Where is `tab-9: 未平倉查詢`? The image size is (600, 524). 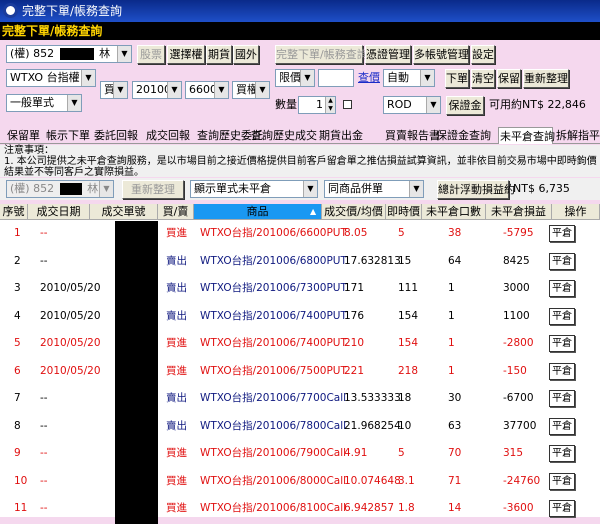 tab-9: 未平倉查詢 is located at coordinates (526, 135).